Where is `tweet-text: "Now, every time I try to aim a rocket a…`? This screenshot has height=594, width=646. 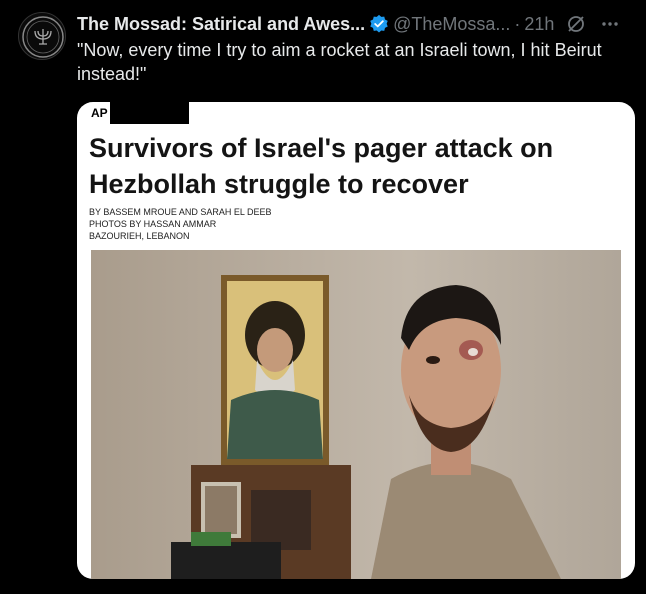
tweet-text: "Now, every time I try to aim a rocket a… is located at coordinates (339, 62).